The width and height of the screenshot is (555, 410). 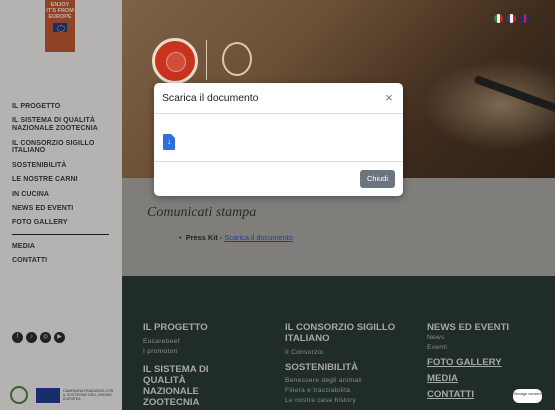 What do you see at coordinates (278, 98) in the screenshot?
I see `modal-header: Scarica il documento ×` at bounding box center [278, 98].